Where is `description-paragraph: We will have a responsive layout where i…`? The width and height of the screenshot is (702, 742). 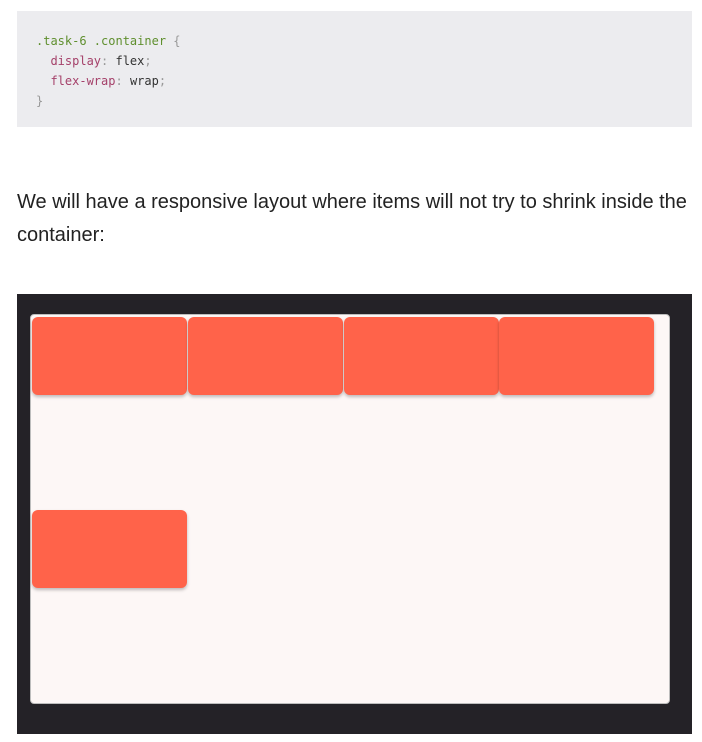
description-paragraph: We will have a responsive layout where i… is located at coordinates (352, 218).